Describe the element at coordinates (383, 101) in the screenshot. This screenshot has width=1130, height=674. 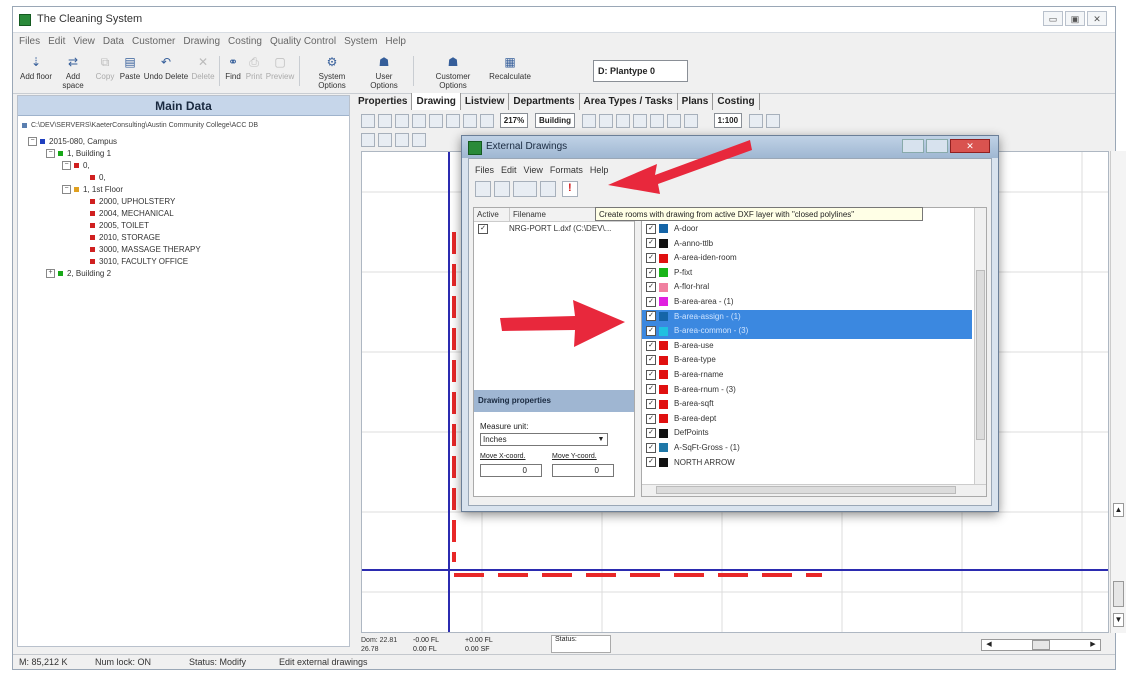
I see `tab-properties: Properties` at that location.